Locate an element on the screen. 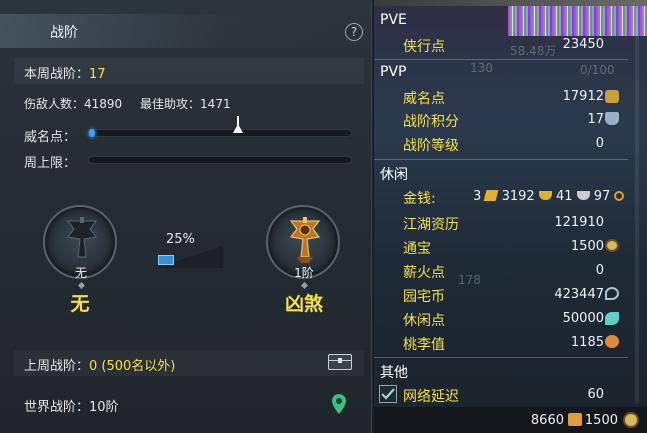 This screenshot has height=433, width=647. pve-section-title: PVE is located at coordinates (393, 20).